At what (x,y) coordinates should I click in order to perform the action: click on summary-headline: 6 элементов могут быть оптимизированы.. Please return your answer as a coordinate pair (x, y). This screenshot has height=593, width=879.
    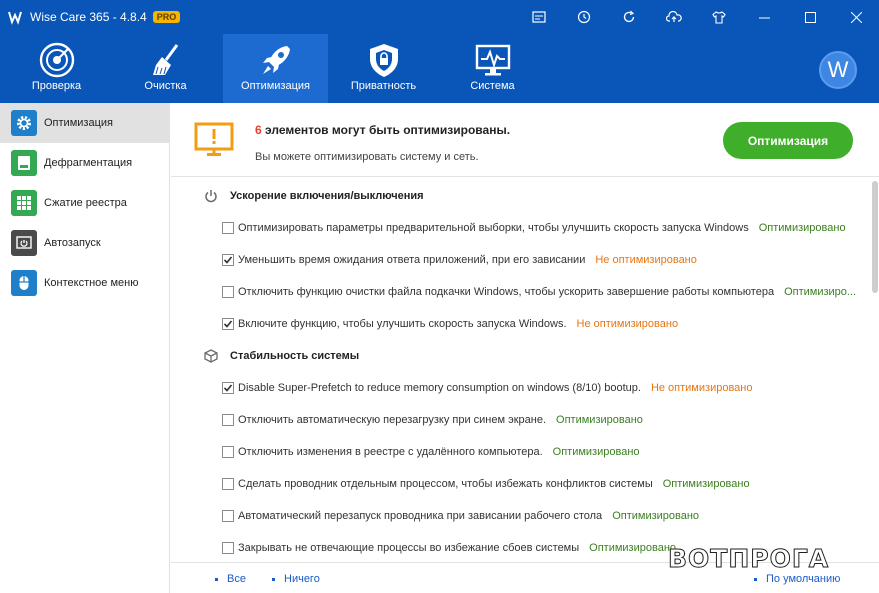
    Looking at the image, I should click on (382, 130).